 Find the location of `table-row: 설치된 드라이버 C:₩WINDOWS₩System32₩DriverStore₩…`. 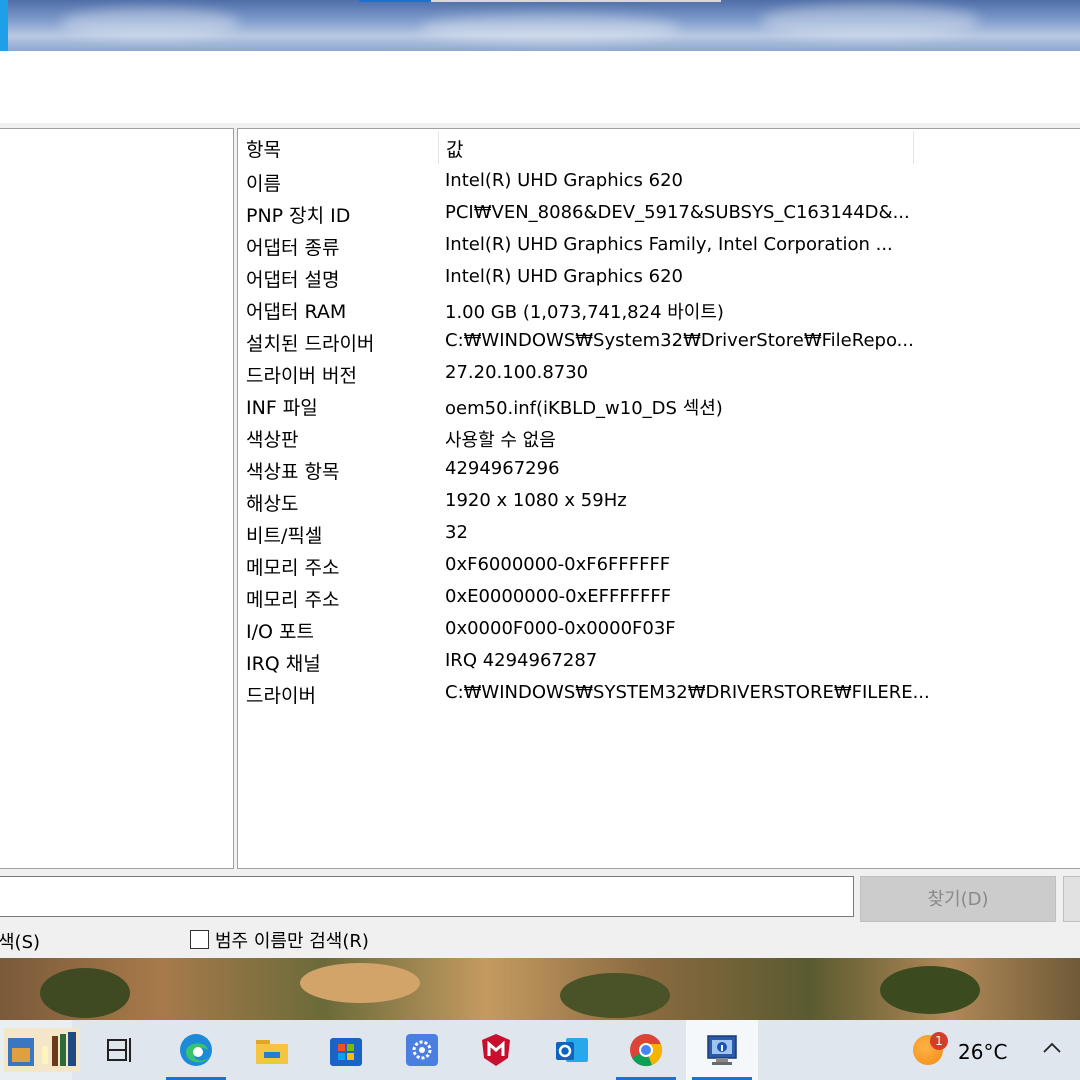

table-row: 설치된 드라이버 C:₩WINDOWS₩System32₩DriverStore₩… is located at coordinates (659, 343).